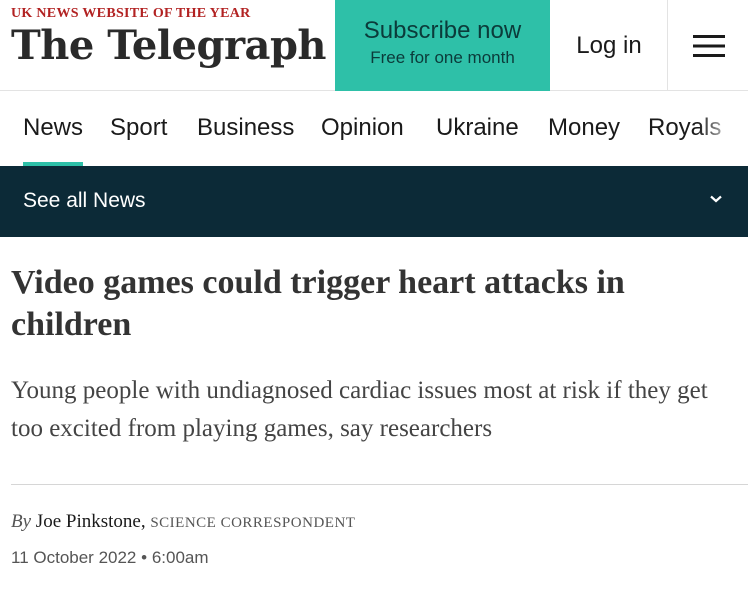 The image size is (748, 595). What do you see at coordinates (21, 521) in the screenshot?
I see `byline-prefix: By` at bounding box center [21, 521].